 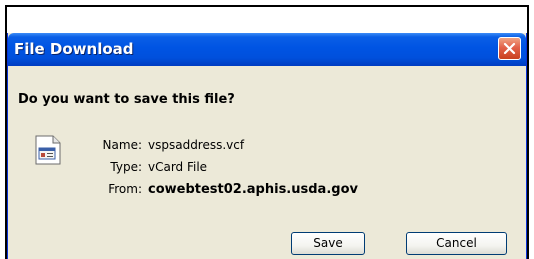 What do you see at coordinates (196, 145) in the screenshot?
I see `file-name-value: vspsaddress.vcf` at bounding box center [196, 145].